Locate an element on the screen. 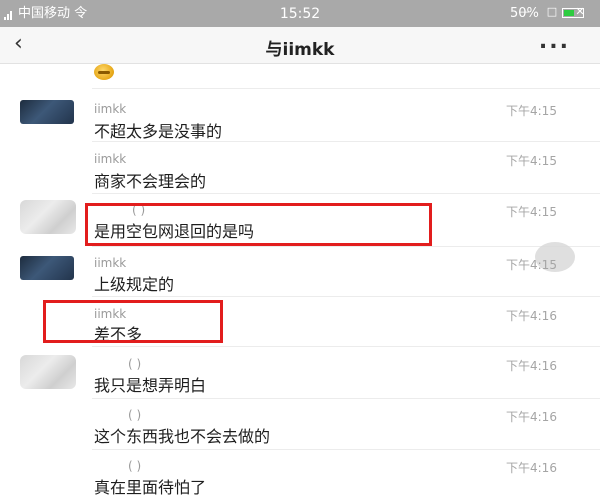 The width and height of the screenshot is (600, 500). message-text: 商家不会理会的 is located at coordinates (150, 181).